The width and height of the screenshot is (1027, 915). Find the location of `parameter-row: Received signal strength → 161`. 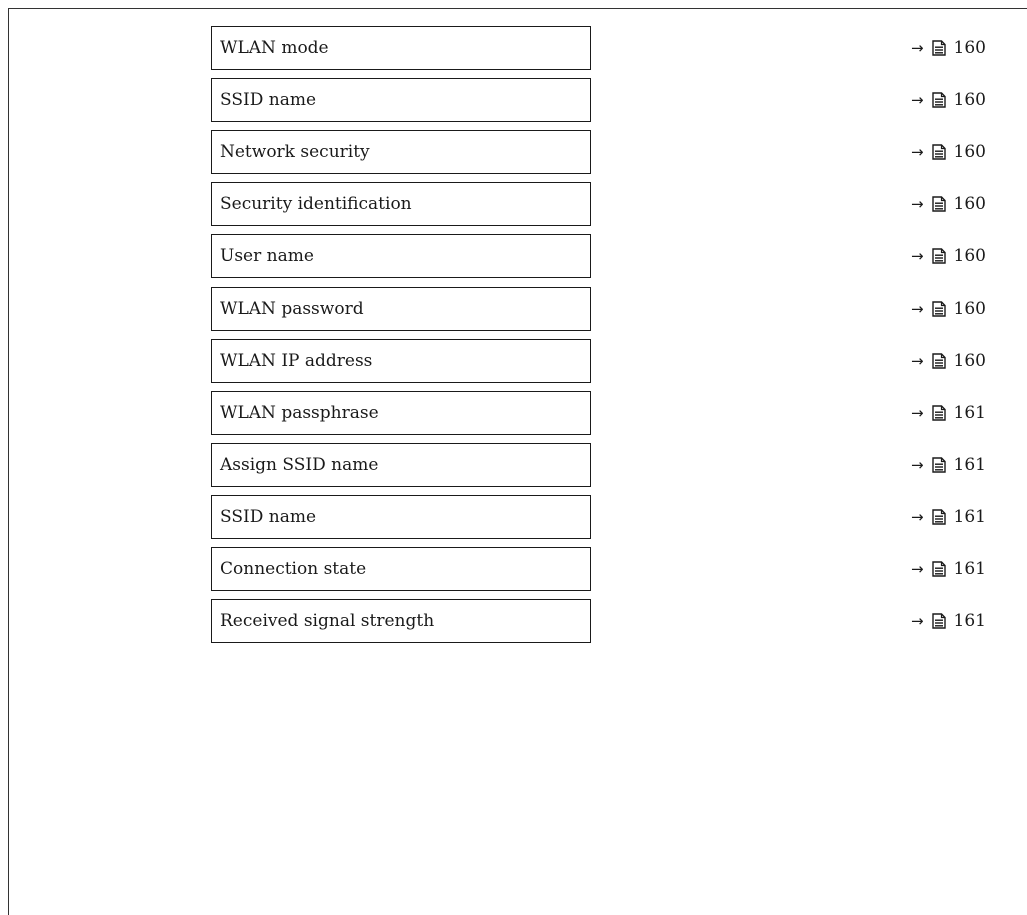

parameter-row: Received signal strength → 161 is located at coordinates (513, 621).